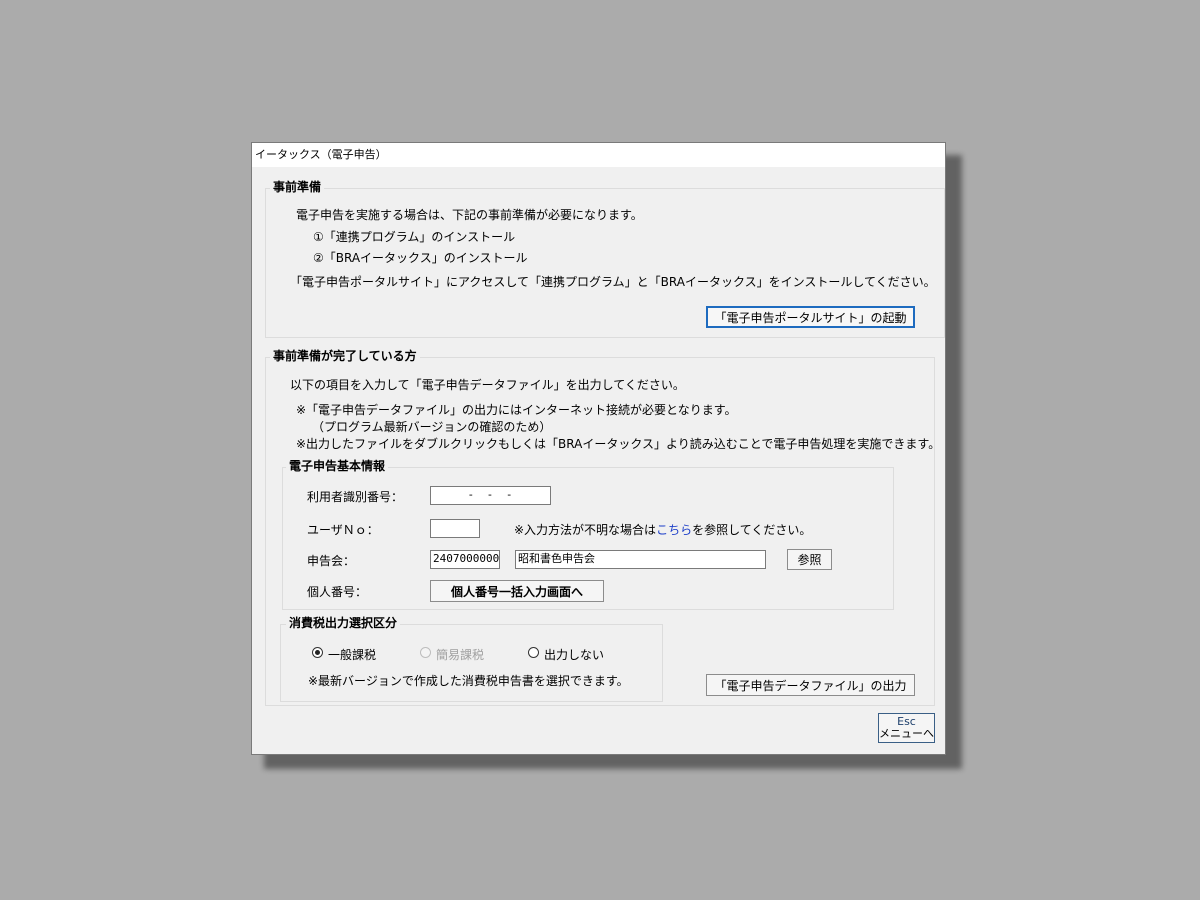 This screenshot has height=900, width=1200. I want to click on help-prefix: ※入力方法が不明な場合は, so click(585, 530).